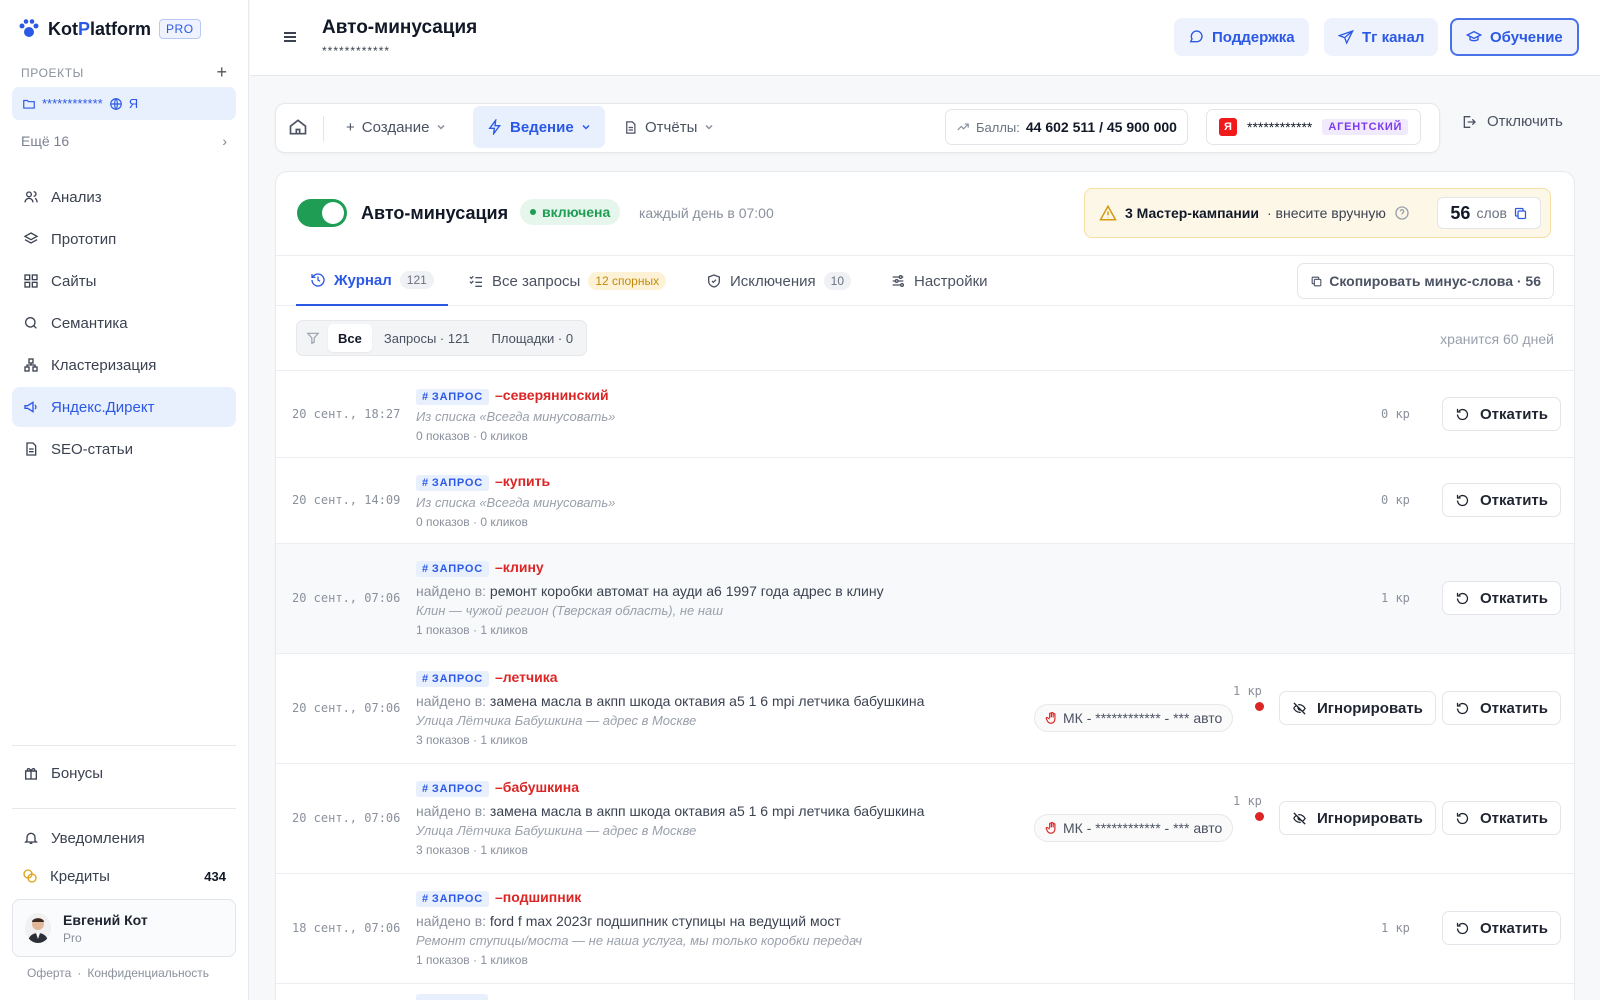  I want to click on menu-manage: Ведение, so click(539, 127).